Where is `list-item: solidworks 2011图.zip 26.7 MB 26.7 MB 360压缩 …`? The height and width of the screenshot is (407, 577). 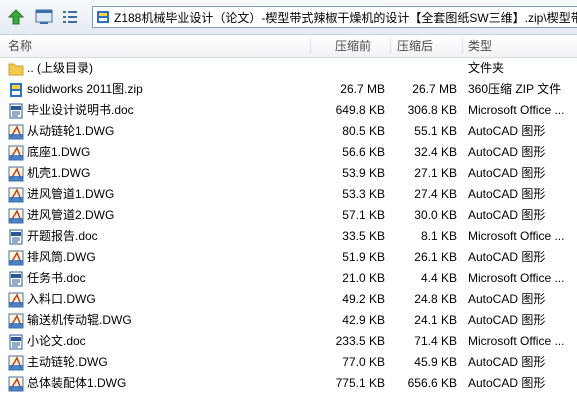
list-item: solidworks 2011图.zip 26.7 MB 26.7 MB 360压缩 … is located at coordinates (288, 89).